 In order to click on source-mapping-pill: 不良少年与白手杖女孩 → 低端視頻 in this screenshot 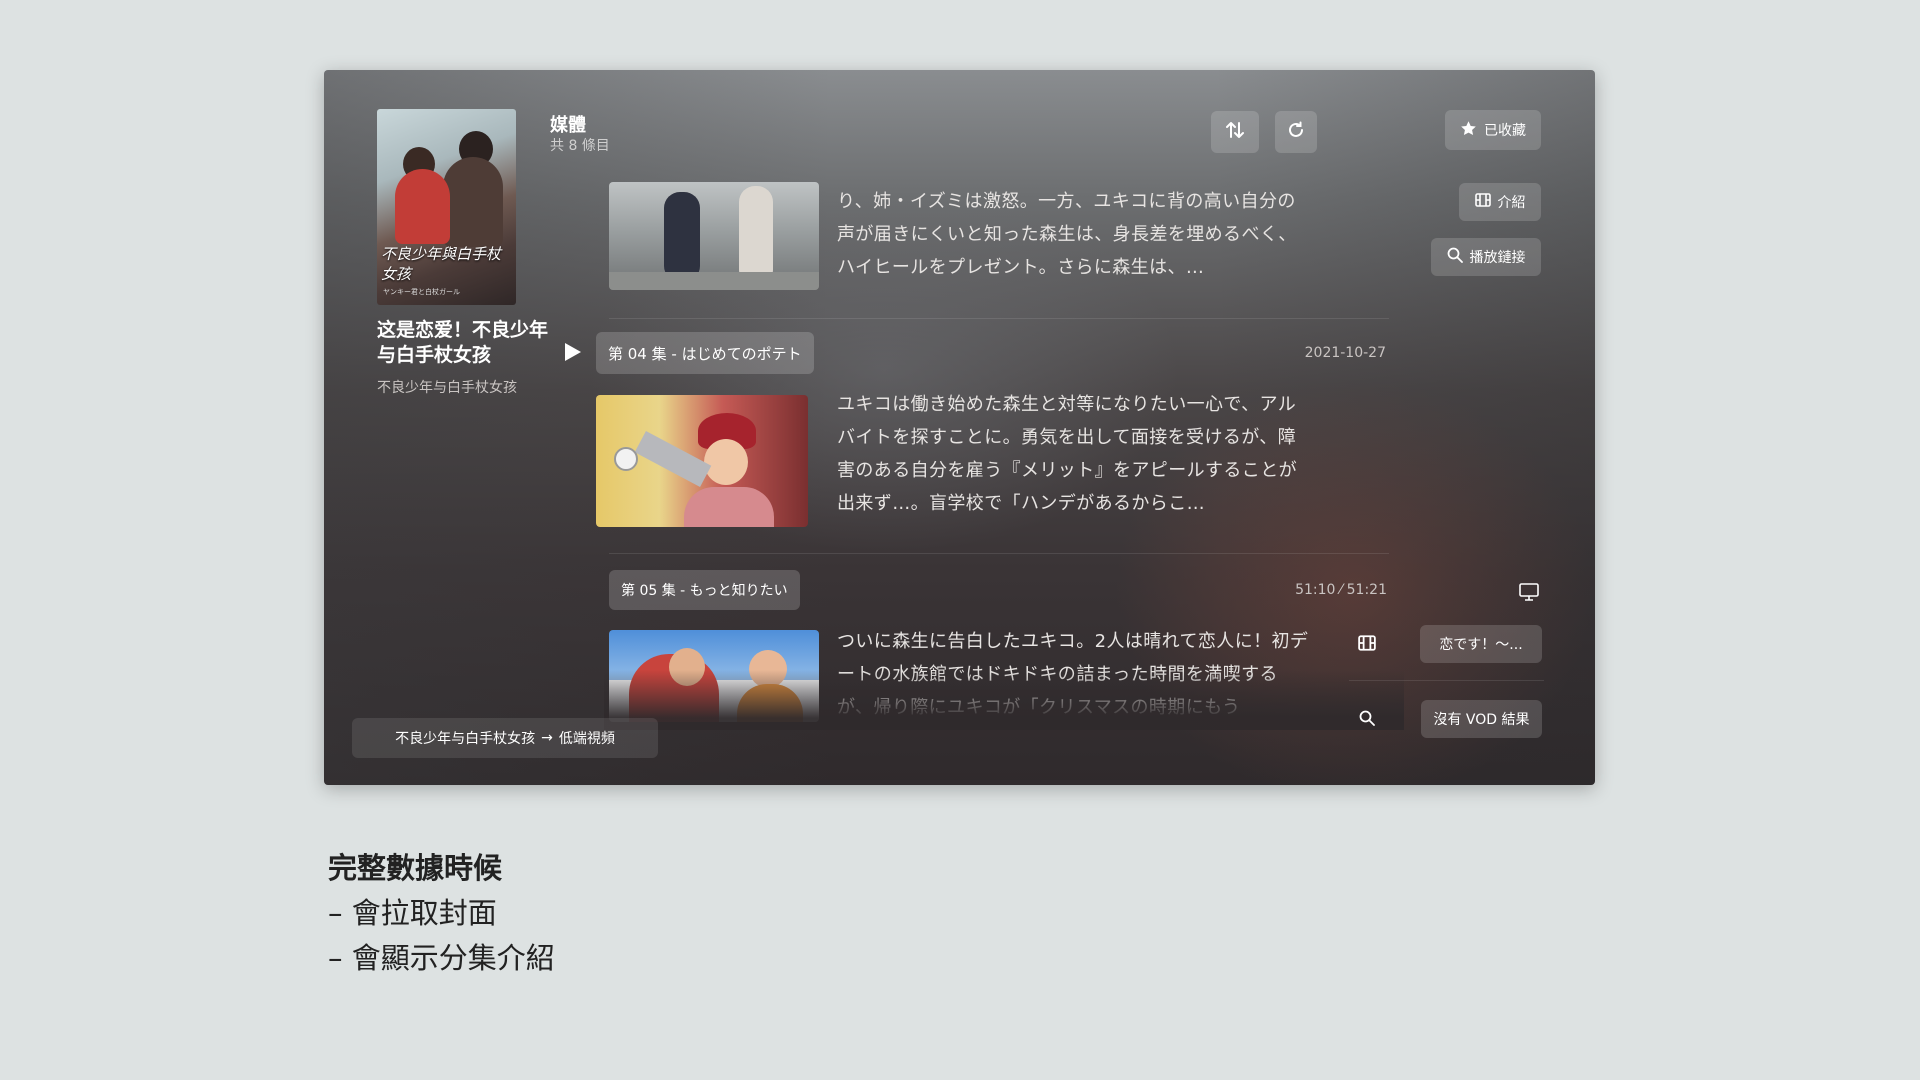, I will do `click(505, 738)`.